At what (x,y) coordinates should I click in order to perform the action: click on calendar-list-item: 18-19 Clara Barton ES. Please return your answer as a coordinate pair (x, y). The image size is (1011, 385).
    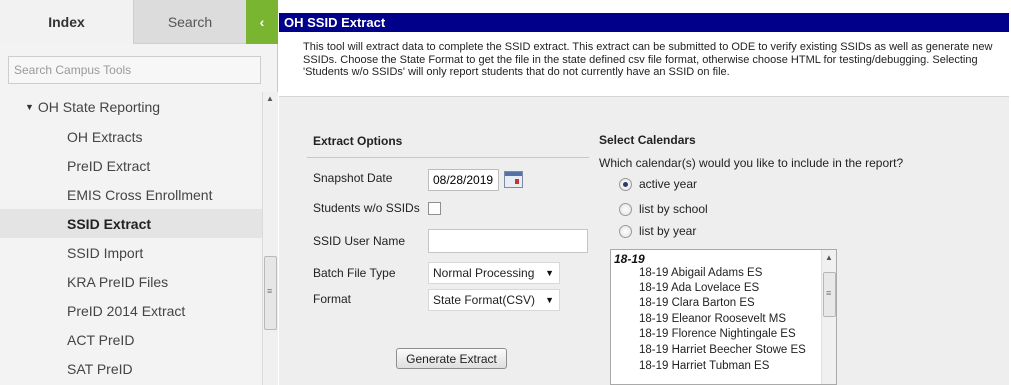
    Looking at the image, I should click on (697, 303).